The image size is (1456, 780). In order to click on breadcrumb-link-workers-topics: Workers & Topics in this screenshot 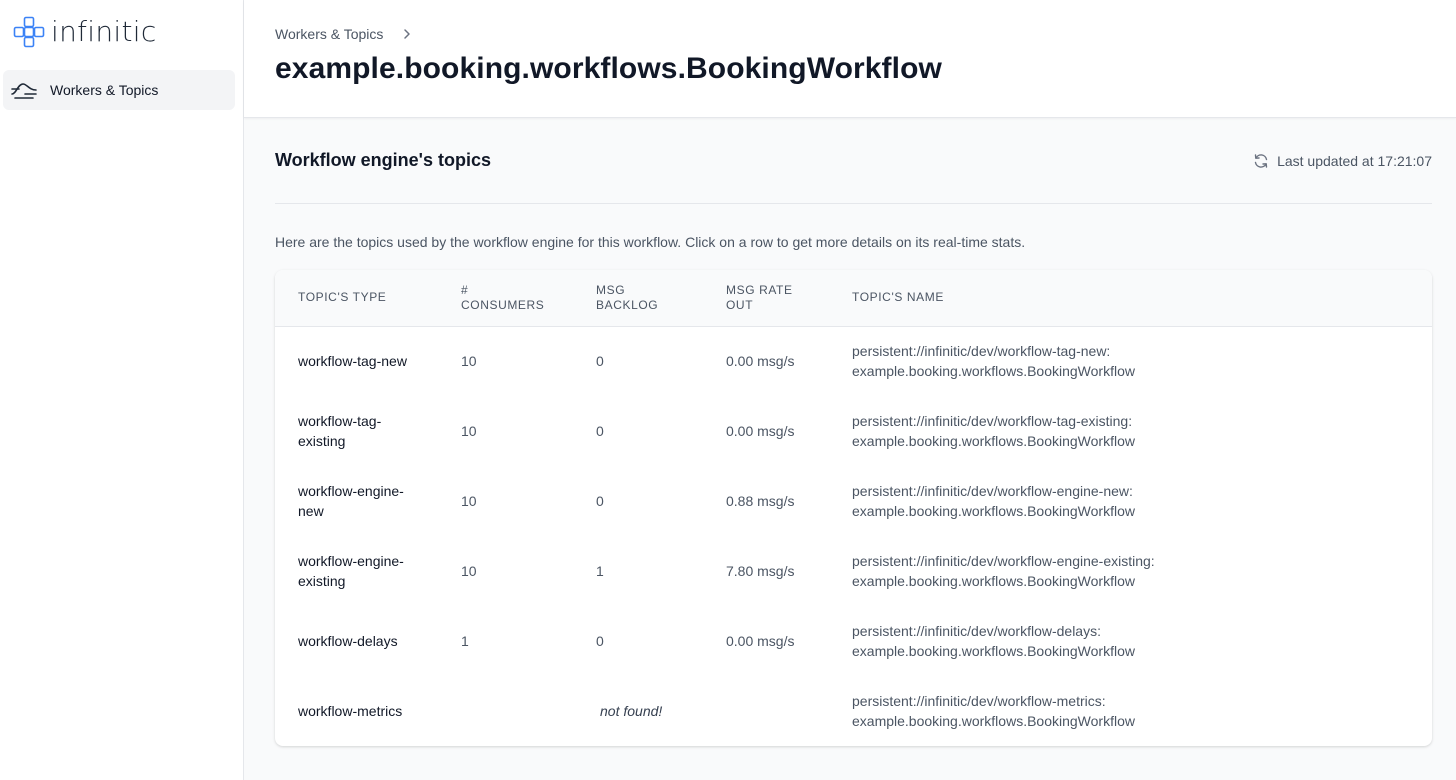, I will do `click(329, 34)`.